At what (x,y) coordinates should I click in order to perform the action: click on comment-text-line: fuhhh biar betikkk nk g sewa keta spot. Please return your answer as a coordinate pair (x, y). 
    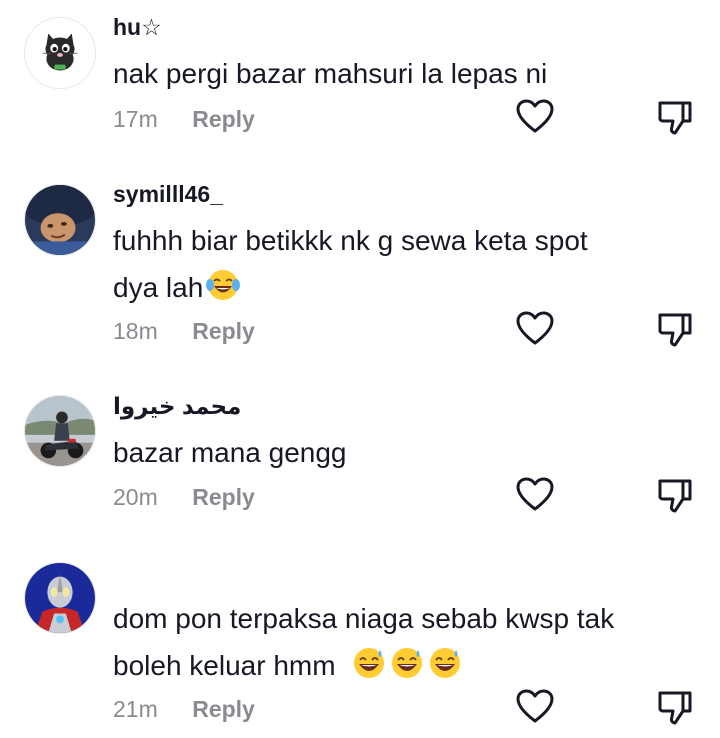
    Looking at the image, I should click on (350, 240).